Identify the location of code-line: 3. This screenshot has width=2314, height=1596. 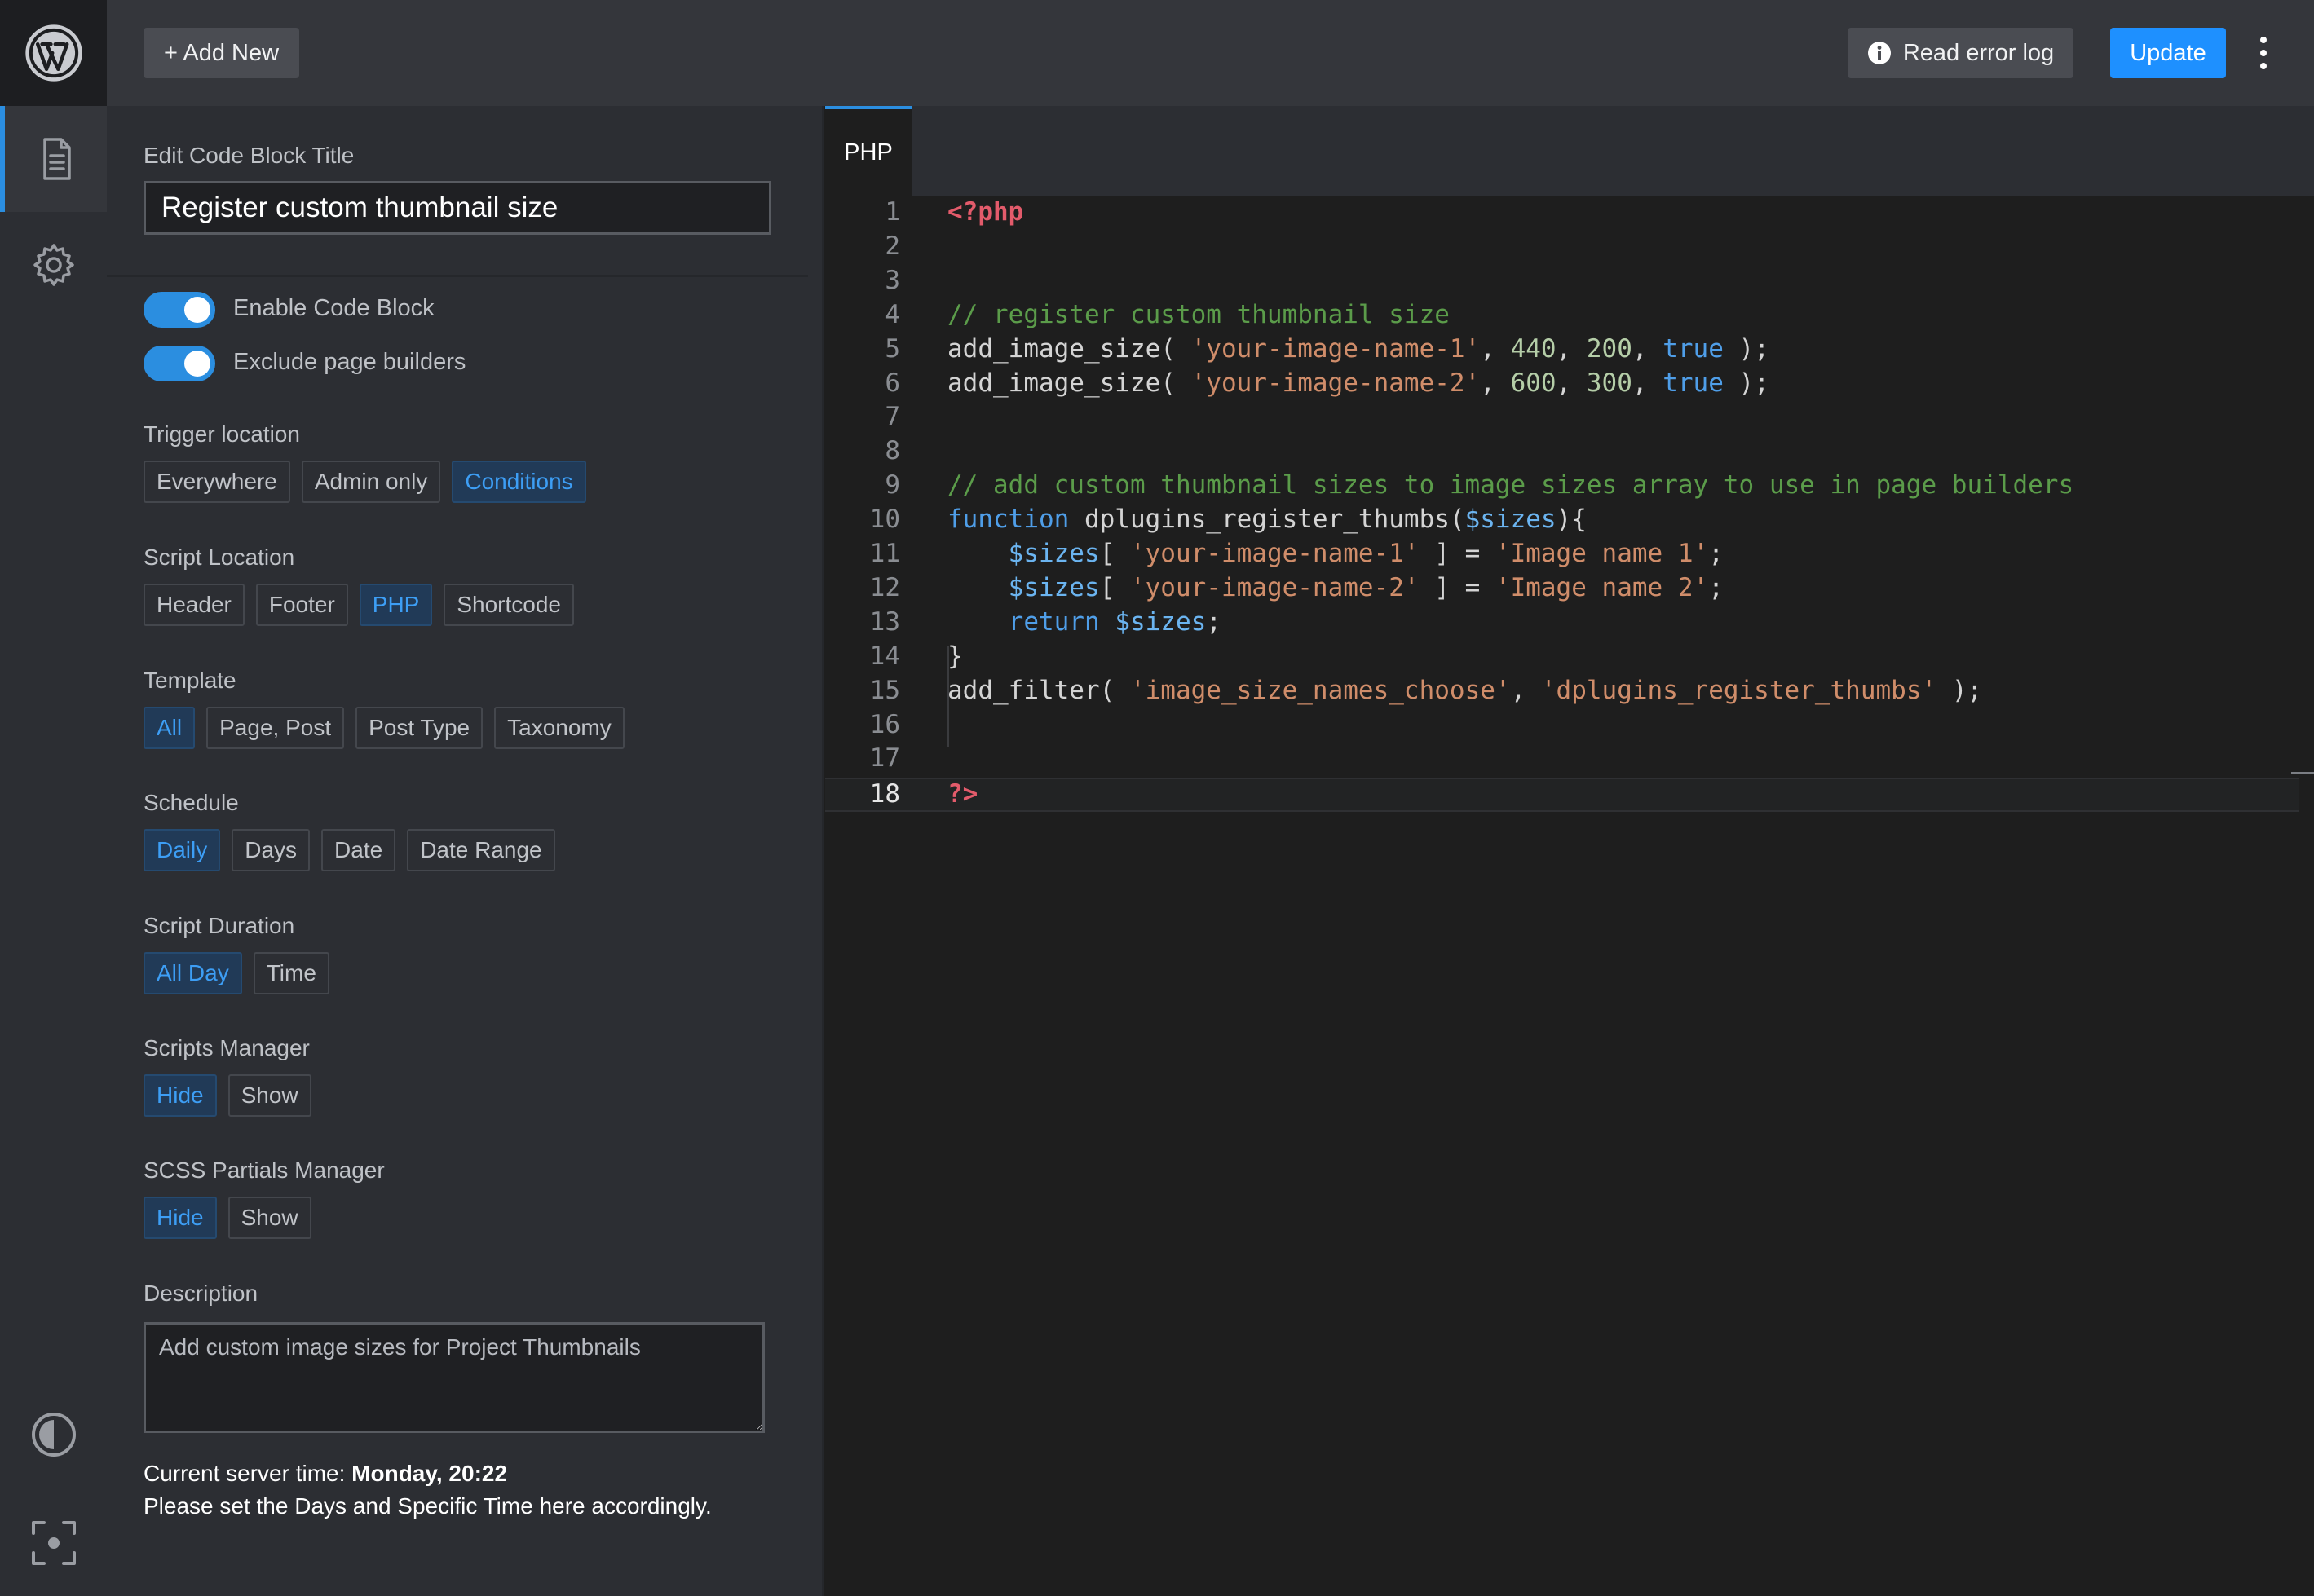
(1562, 283).